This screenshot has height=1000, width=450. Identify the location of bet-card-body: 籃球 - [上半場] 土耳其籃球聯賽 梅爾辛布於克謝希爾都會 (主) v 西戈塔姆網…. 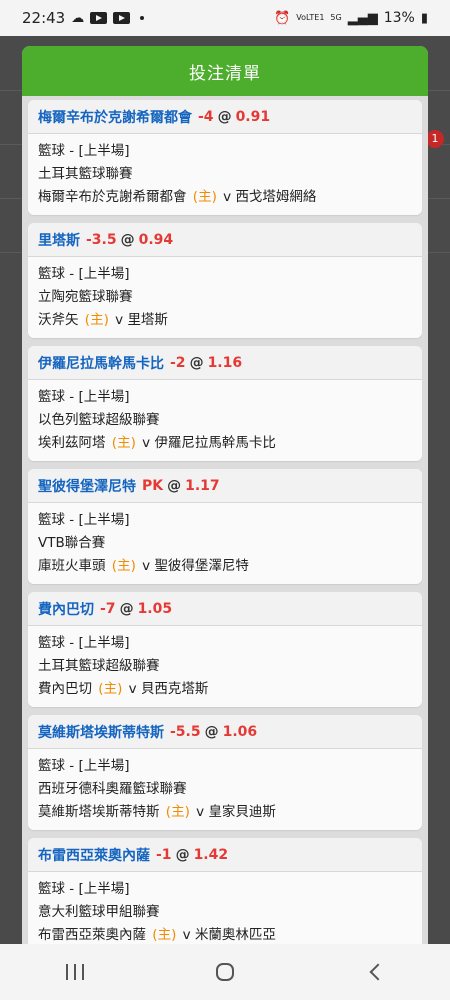
(225, 174).